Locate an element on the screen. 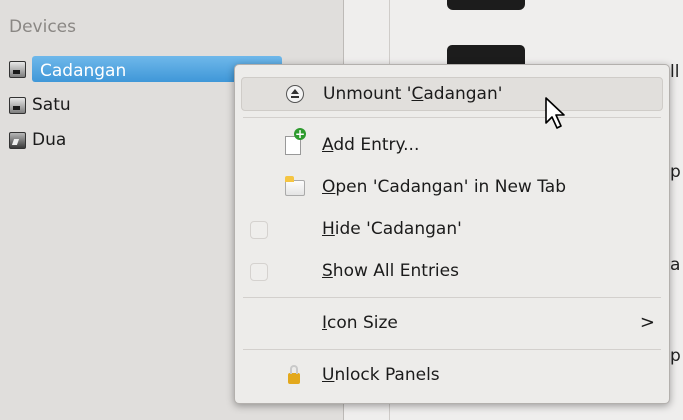 This screenshot has width=683, height=420. place-item-label: Dua is located at coordinates (49, 140).